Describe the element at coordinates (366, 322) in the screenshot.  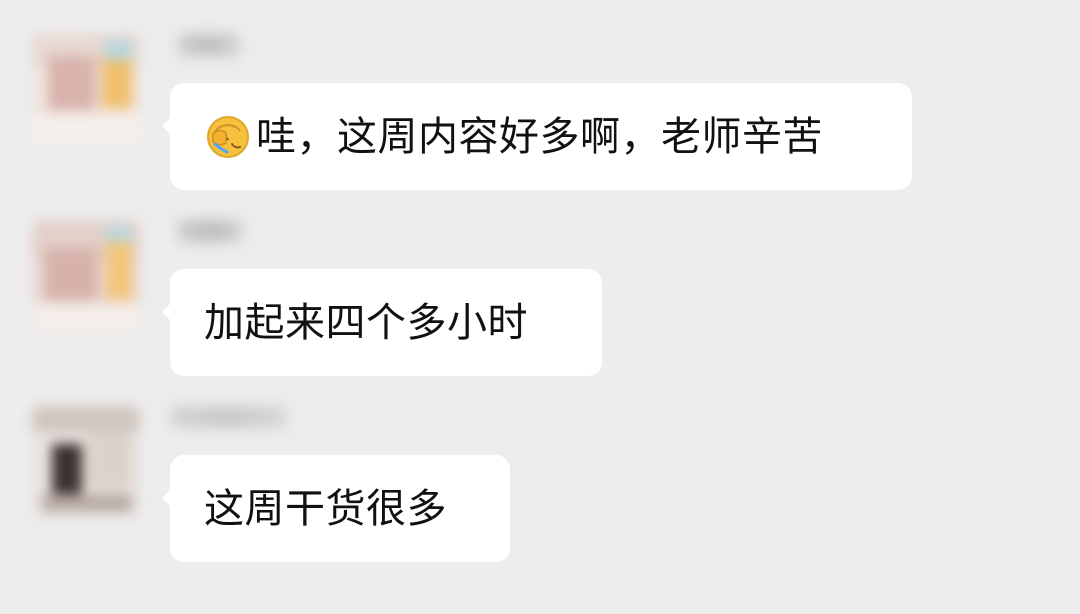
I see `message-text: 加起来四个多小时` at that location.